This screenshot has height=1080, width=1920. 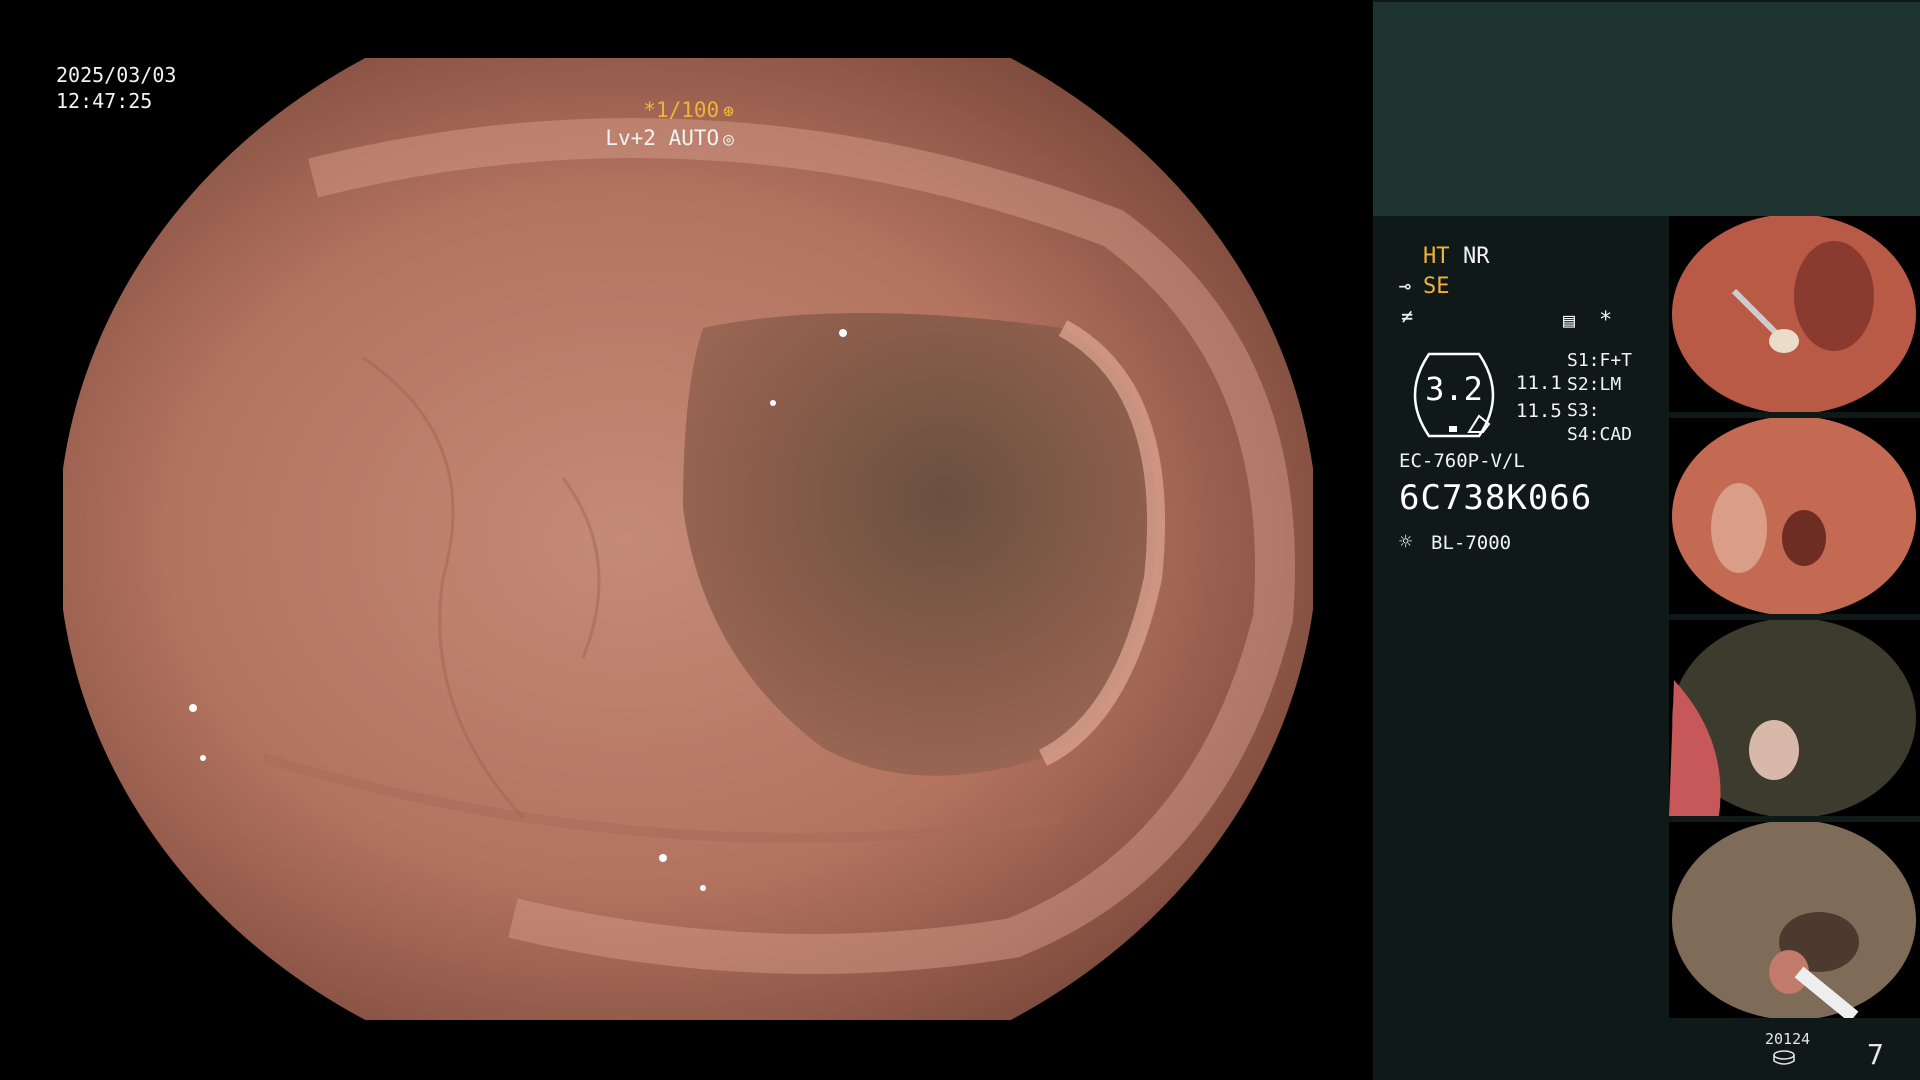 What do you see at coordinates (1784, 1057) in the screenshot?
I see `storage-icon` at bounding box center [1784, 1057].